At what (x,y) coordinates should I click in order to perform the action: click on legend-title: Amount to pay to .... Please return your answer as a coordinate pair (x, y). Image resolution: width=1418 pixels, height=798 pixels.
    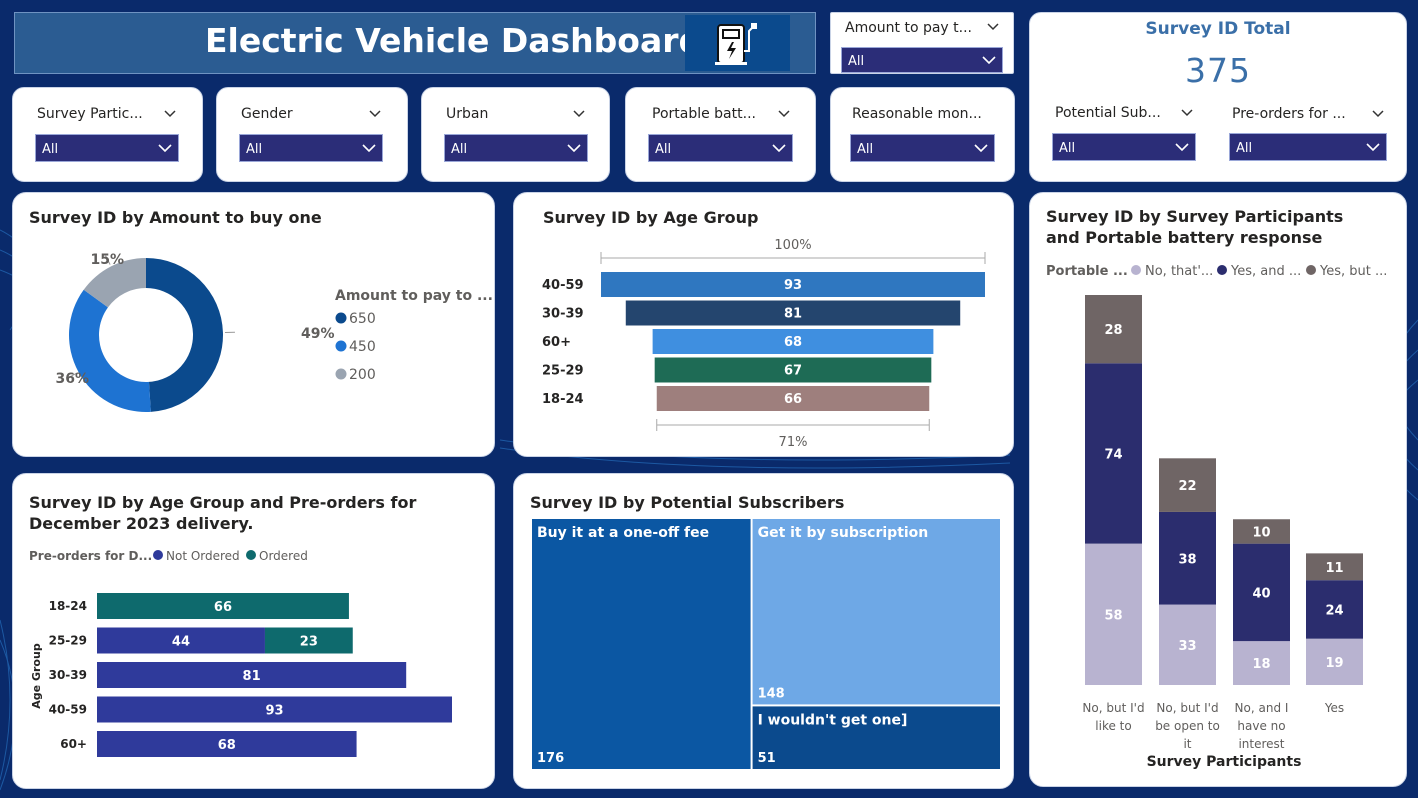
    Looking at the image, I should click on (414, 296).